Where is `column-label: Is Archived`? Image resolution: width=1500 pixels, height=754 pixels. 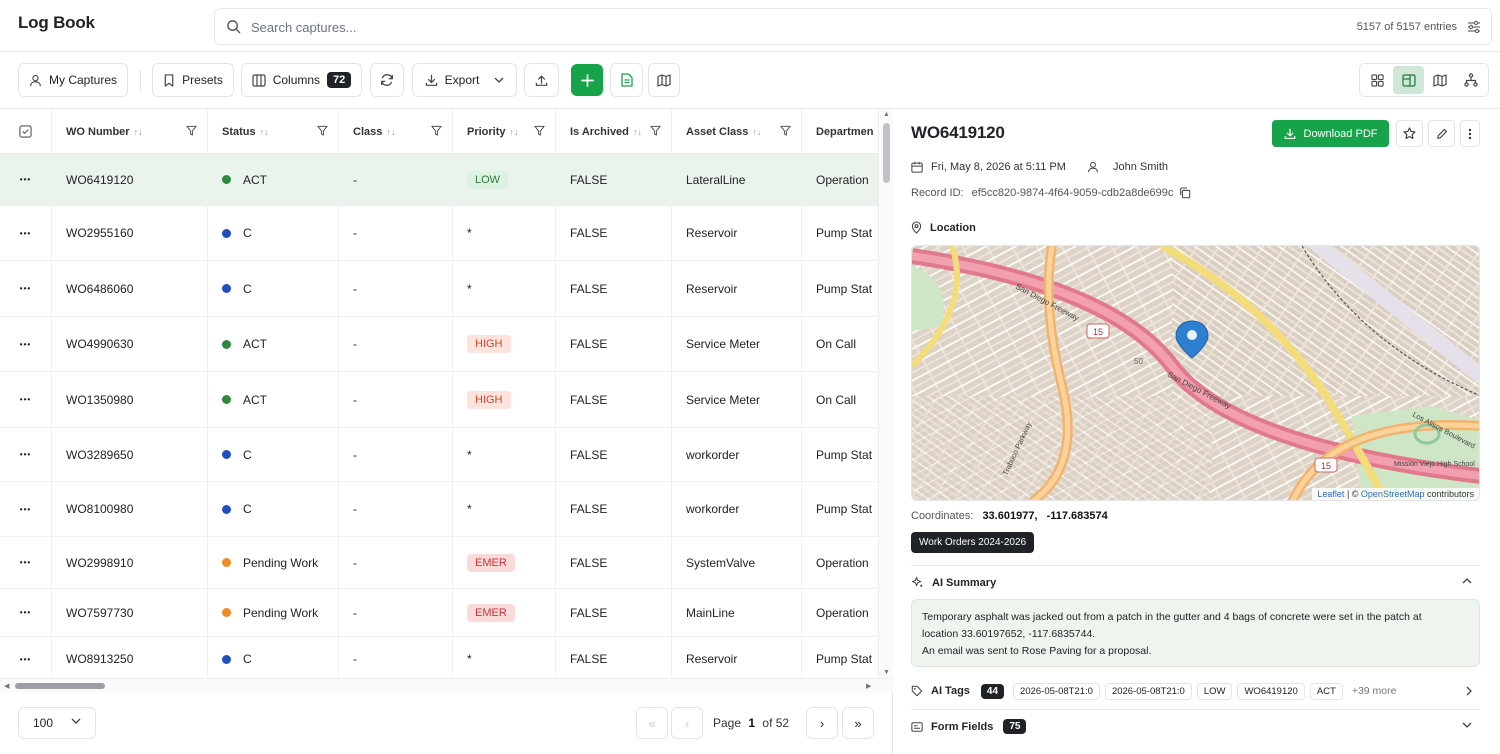
column-label: Is Archived is located at coordinates (599, 131).